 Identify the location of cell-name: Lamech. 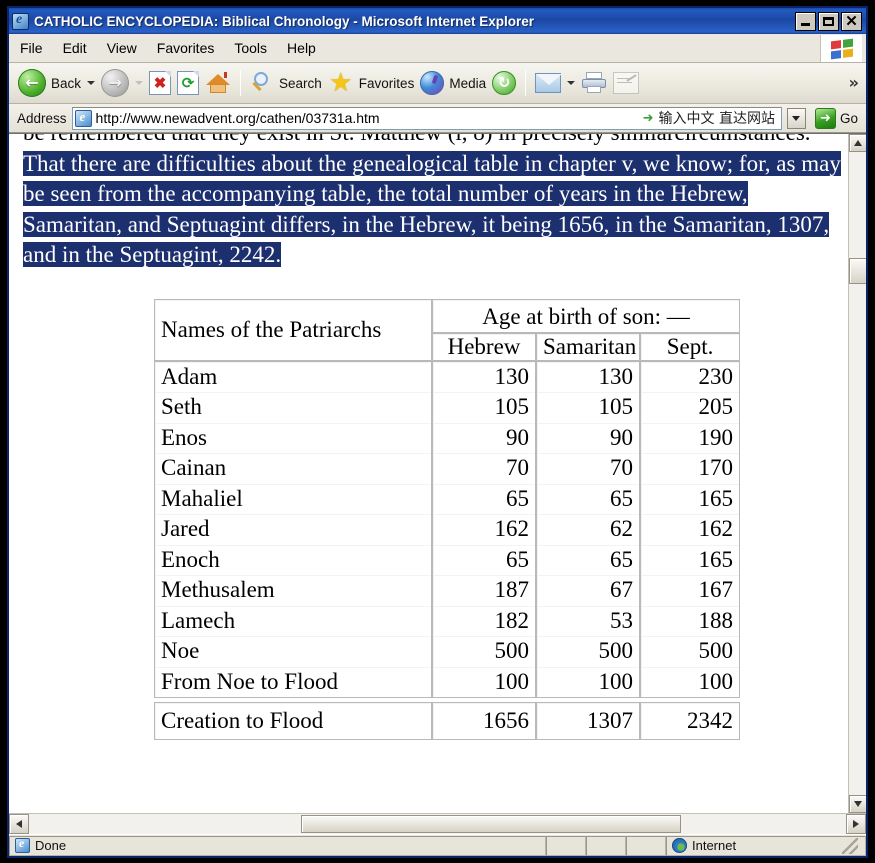
(293, 620).